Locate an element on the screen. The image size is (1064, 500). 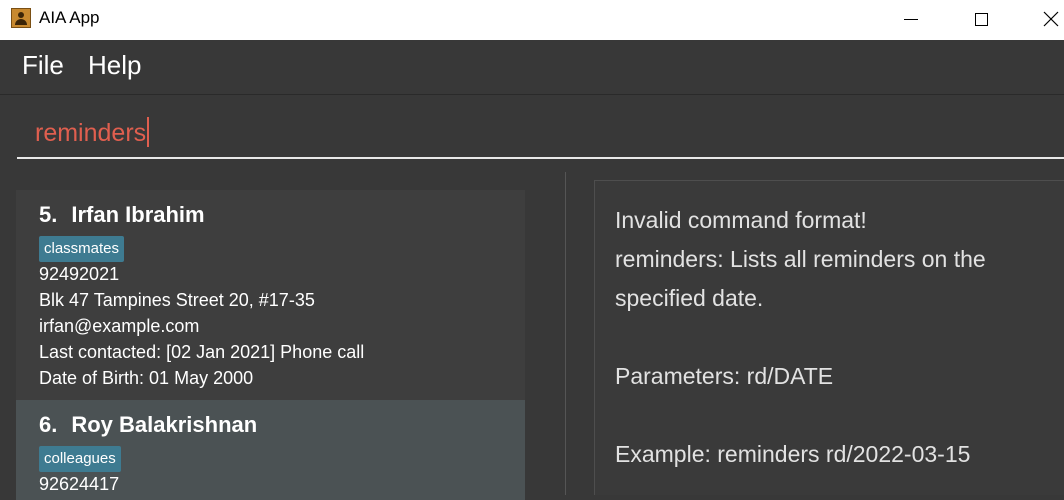
text-caret is located at coordinates (148, 132).